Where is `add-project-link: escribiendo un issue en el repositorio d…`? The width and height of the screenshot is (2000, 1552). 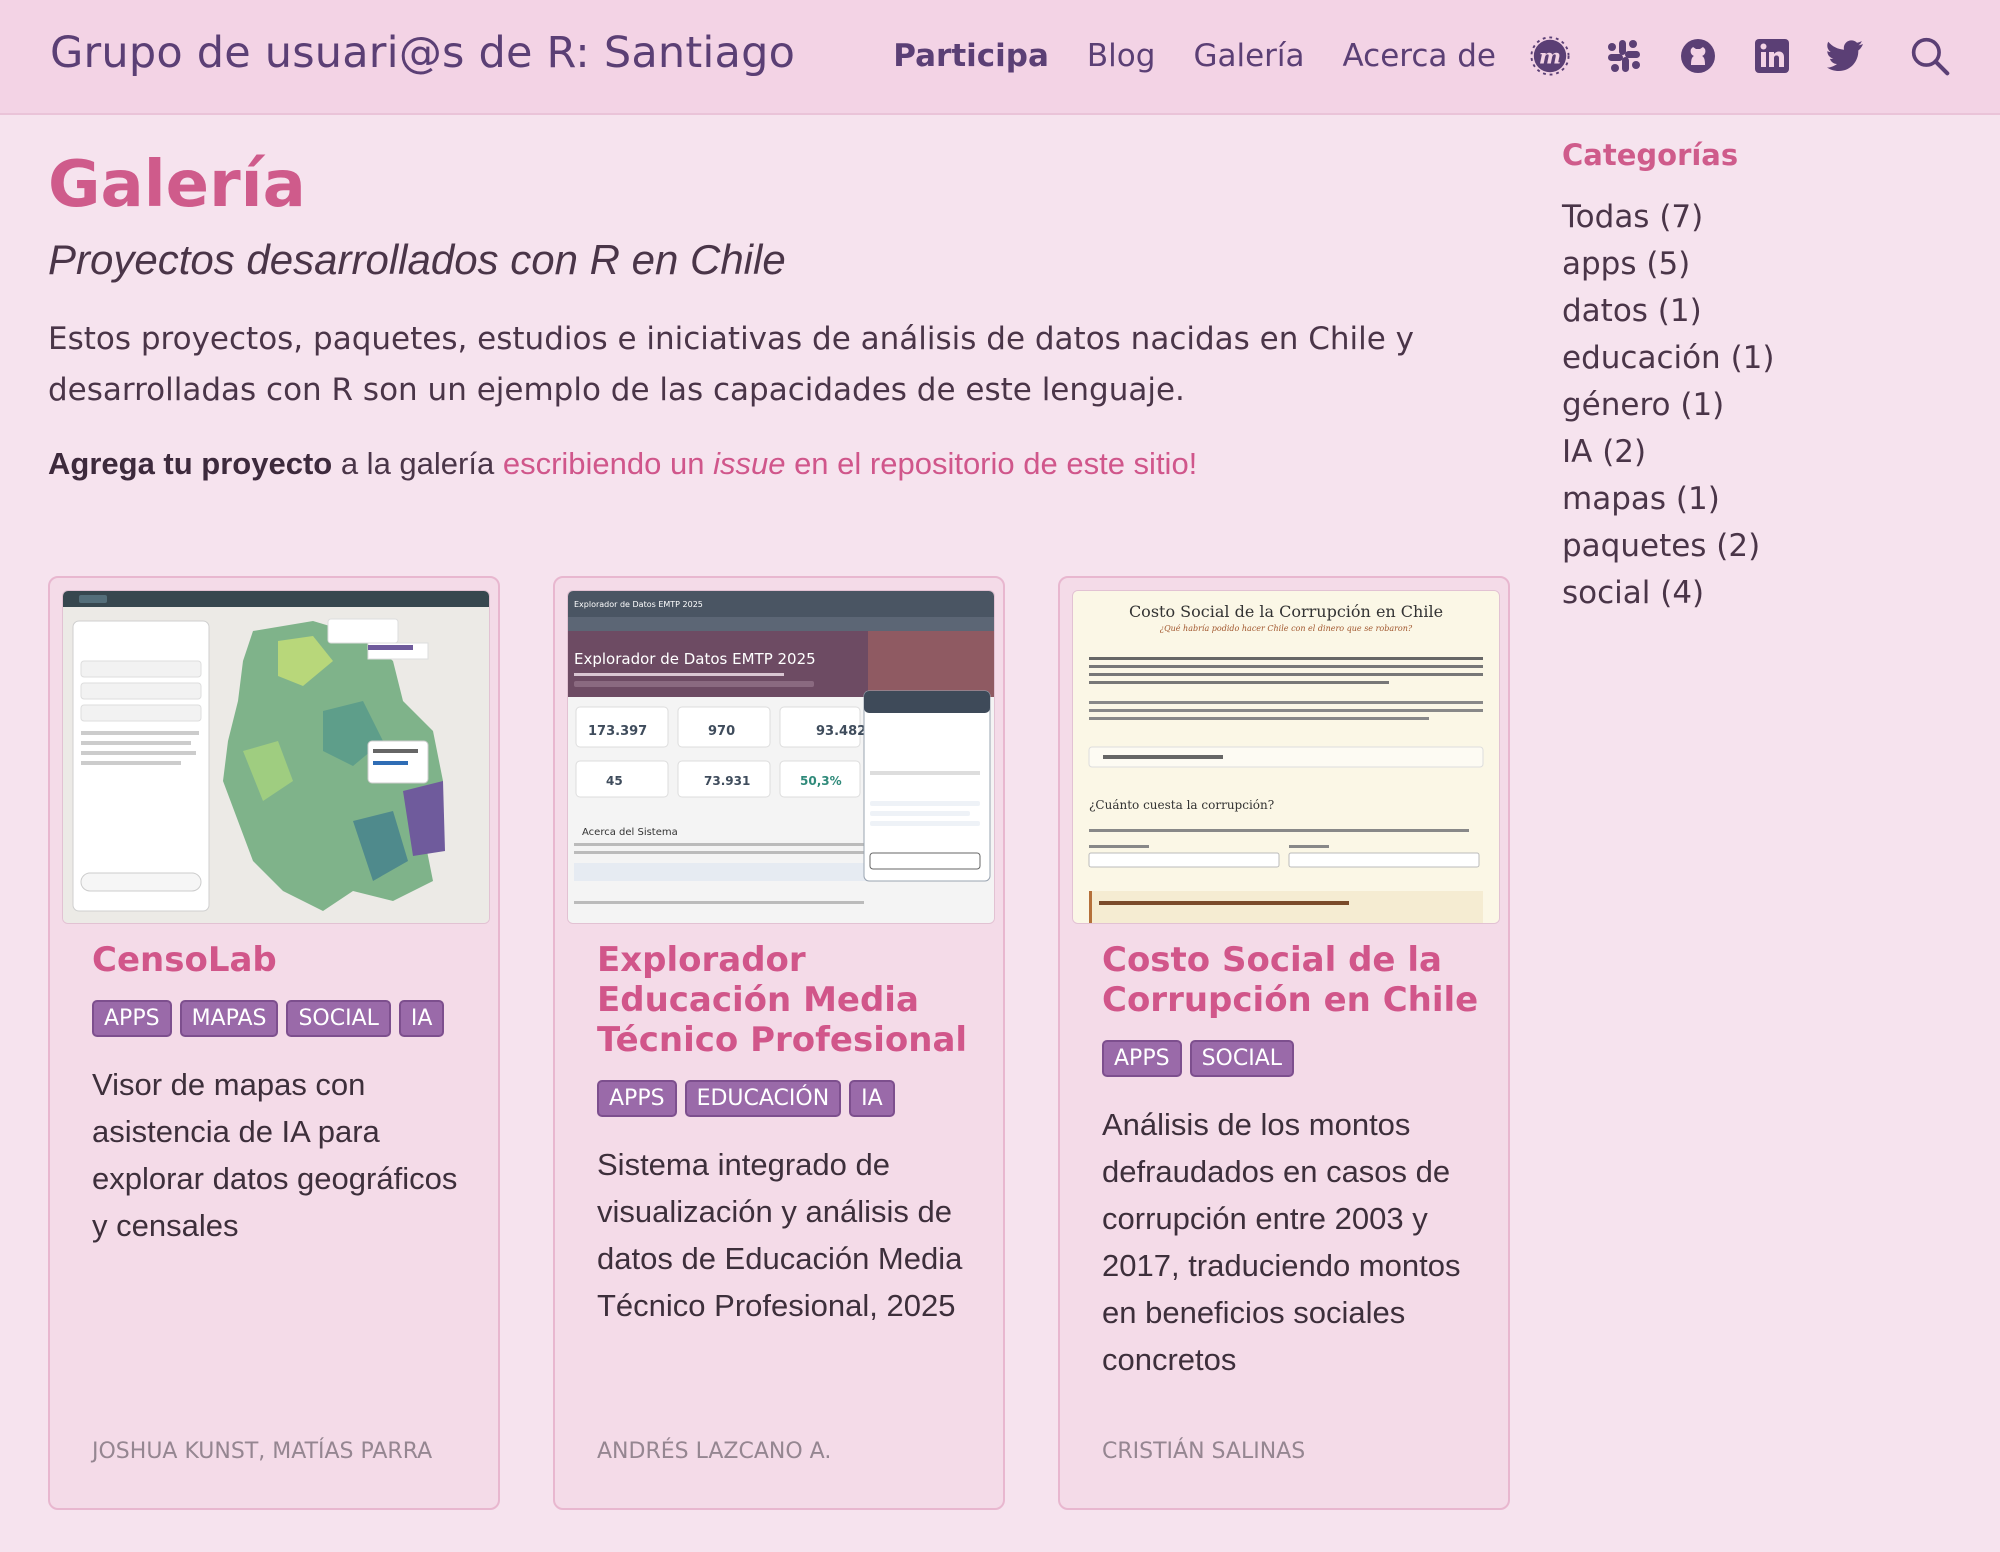 add-project-link: escribiendo un issue en el repositorio d… is located at coordinates (850, 463).